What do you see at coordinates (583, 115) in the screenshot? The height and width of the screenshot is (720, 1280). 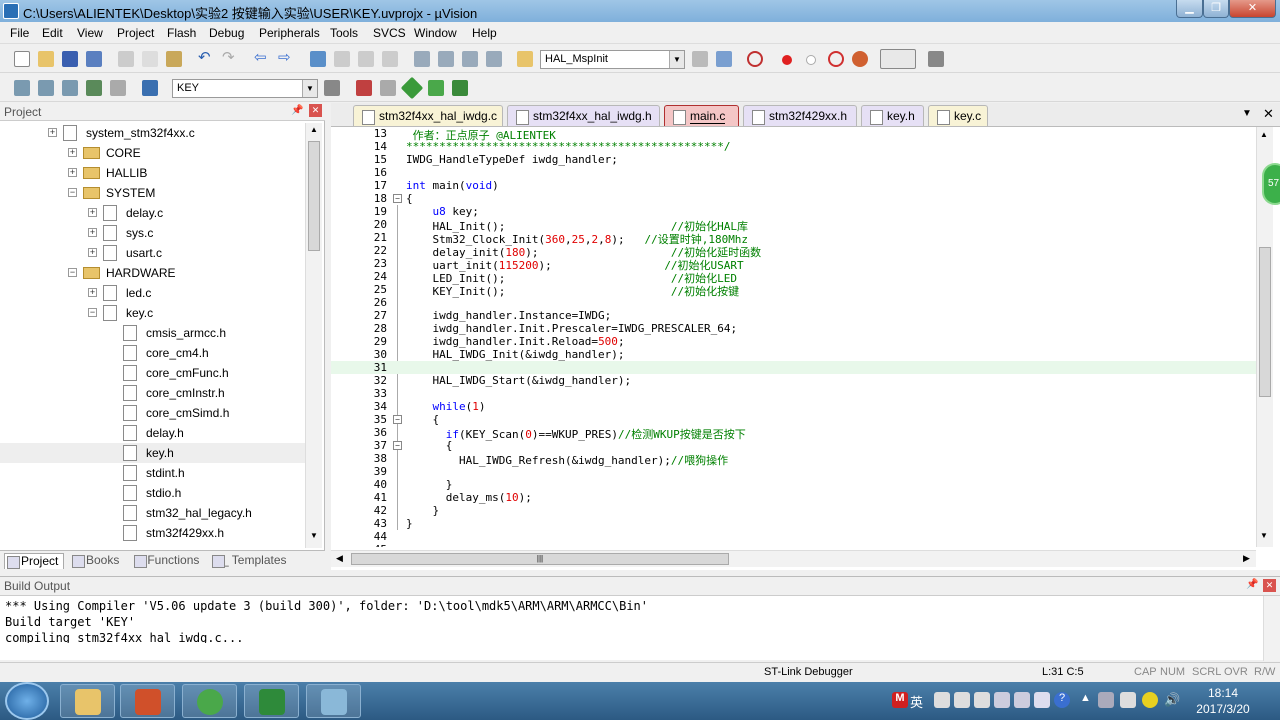 I see `editor-tab: stm32f4xx_hal_iwdg.h` at bounding box center [583, 115].